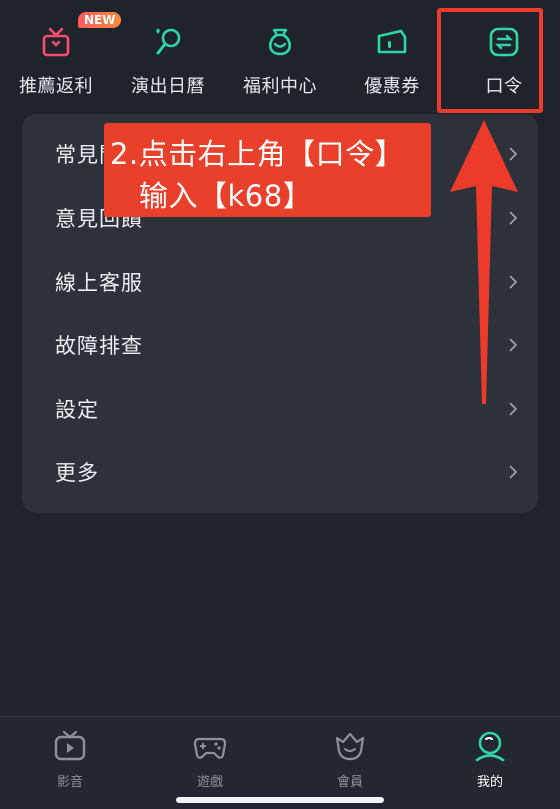 Image resolution: width=560 pixels, height=809 pixels. Describe the element at coordinates (77, 472) in the screenshot. I see `menu-item-label: 更多` at that location.